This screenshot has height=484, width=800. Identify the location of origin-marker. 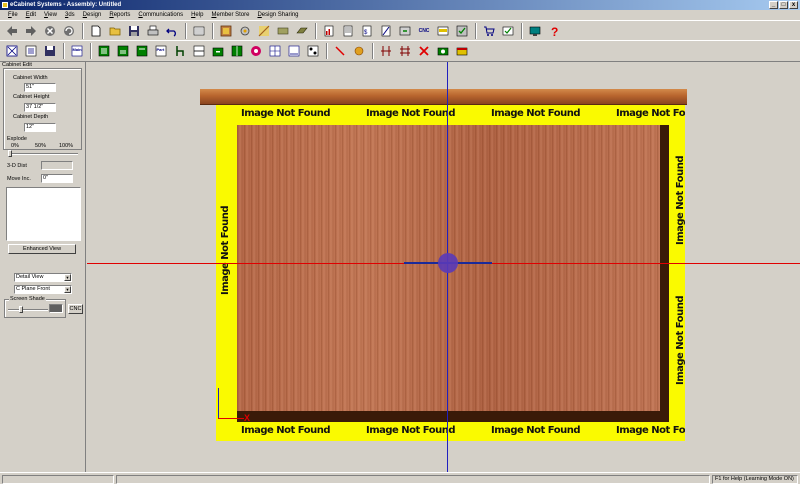
(448, 263).